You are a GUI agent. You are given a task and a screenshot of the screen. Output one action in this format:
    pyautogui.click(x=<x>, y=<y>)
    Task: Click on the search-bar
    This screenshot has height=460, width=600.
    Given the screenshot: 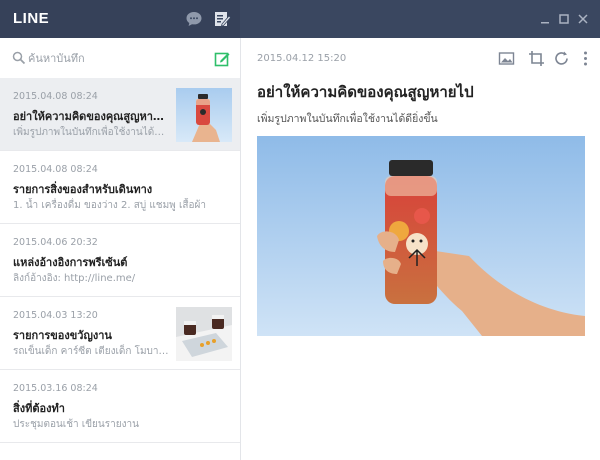 What is the action you would take?
    pyautogui.click(x=120, y=58)
    